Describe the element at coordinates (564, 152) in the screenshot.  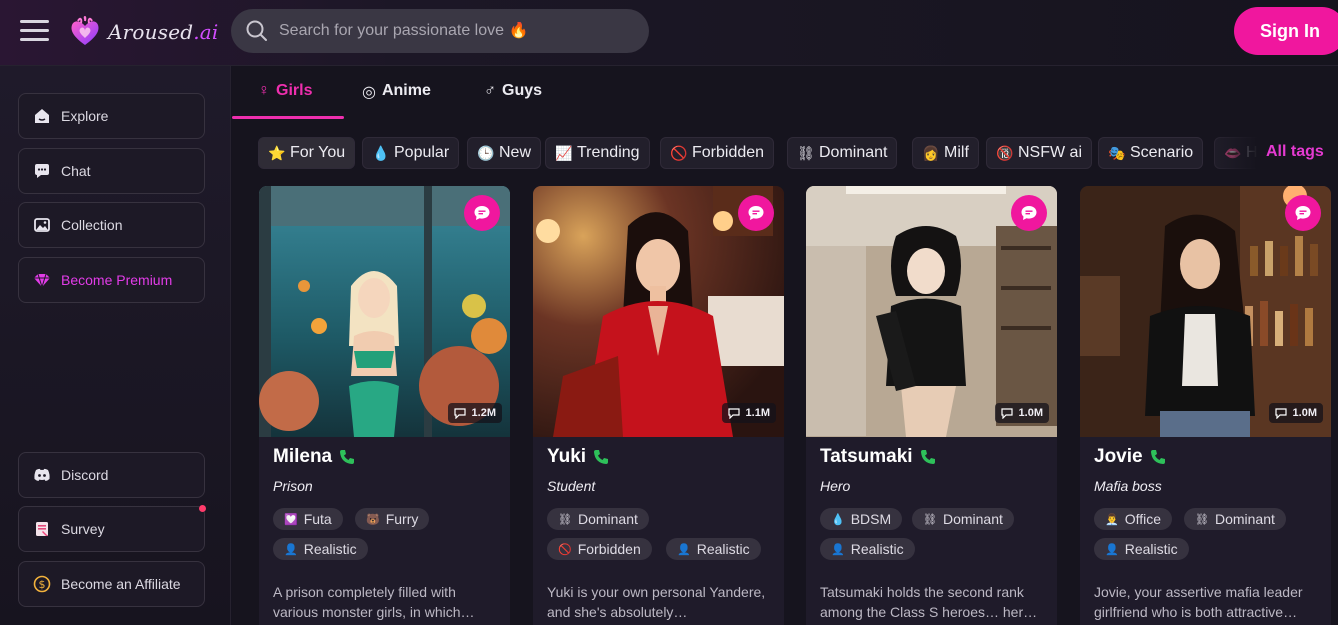
I see `trending-icon: 📈` at that location.